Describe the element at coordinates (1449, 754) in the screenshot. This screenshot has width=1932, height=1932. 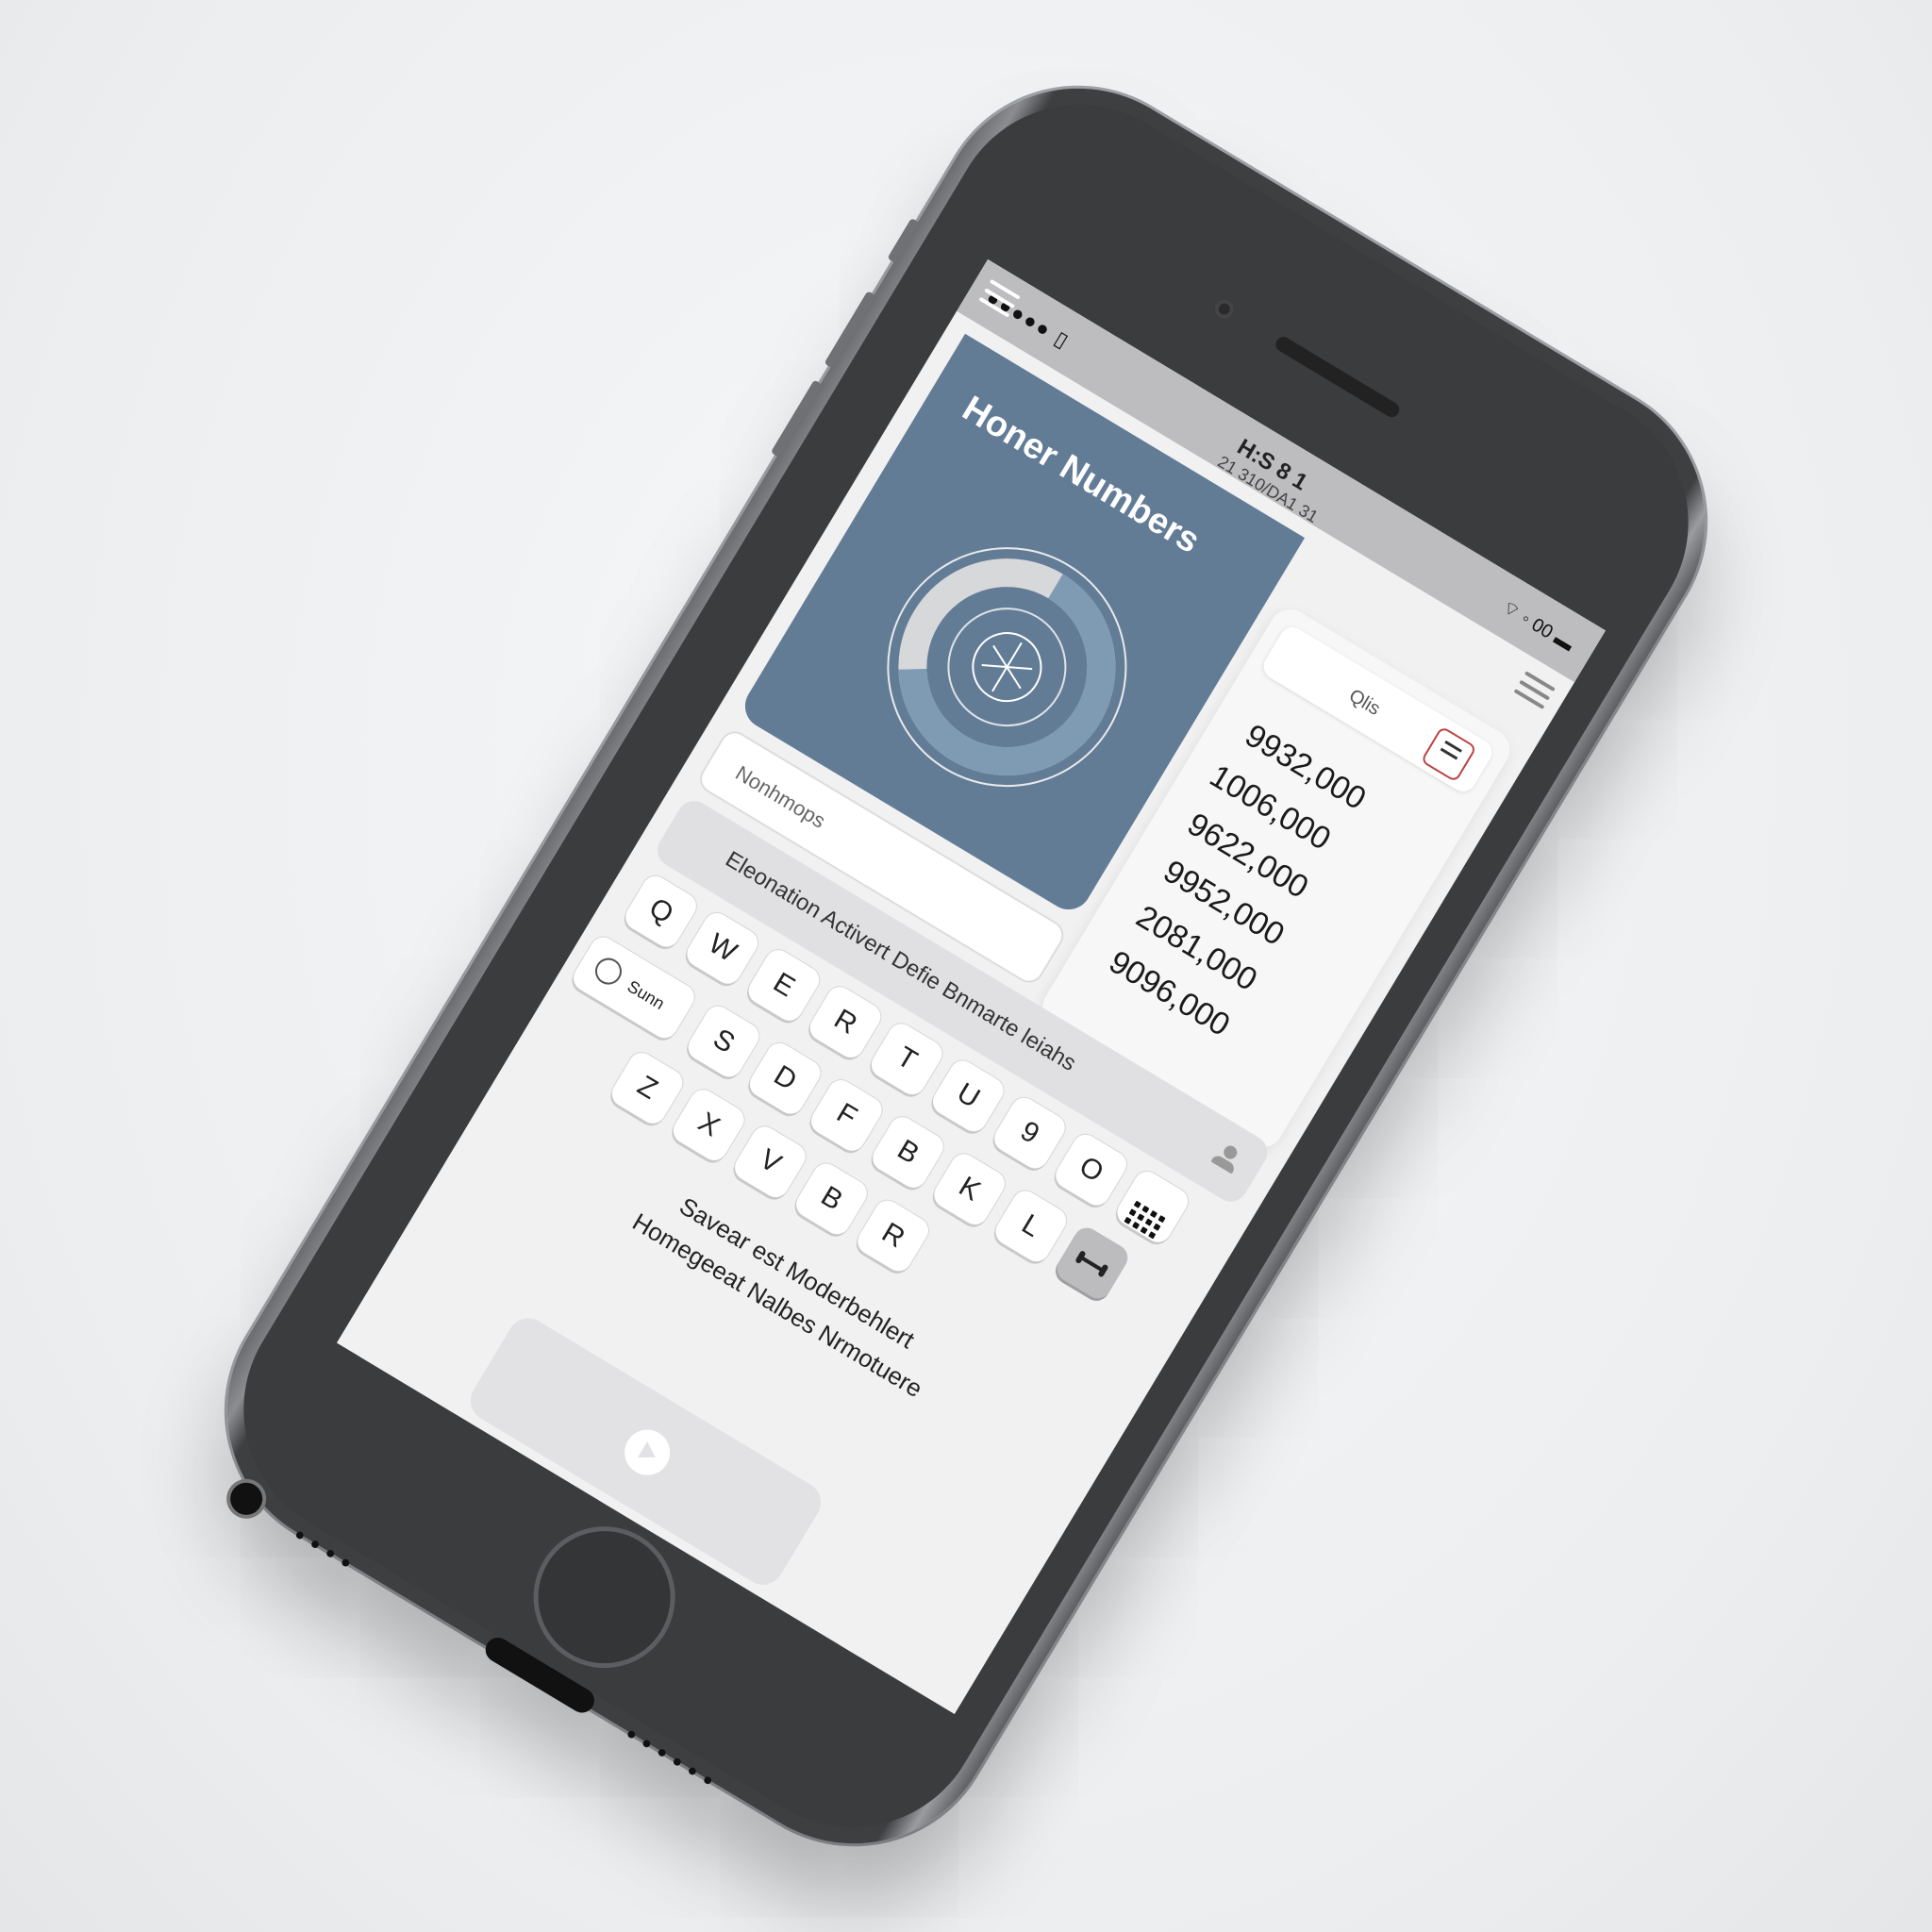
I see `notes-icon` at that location.